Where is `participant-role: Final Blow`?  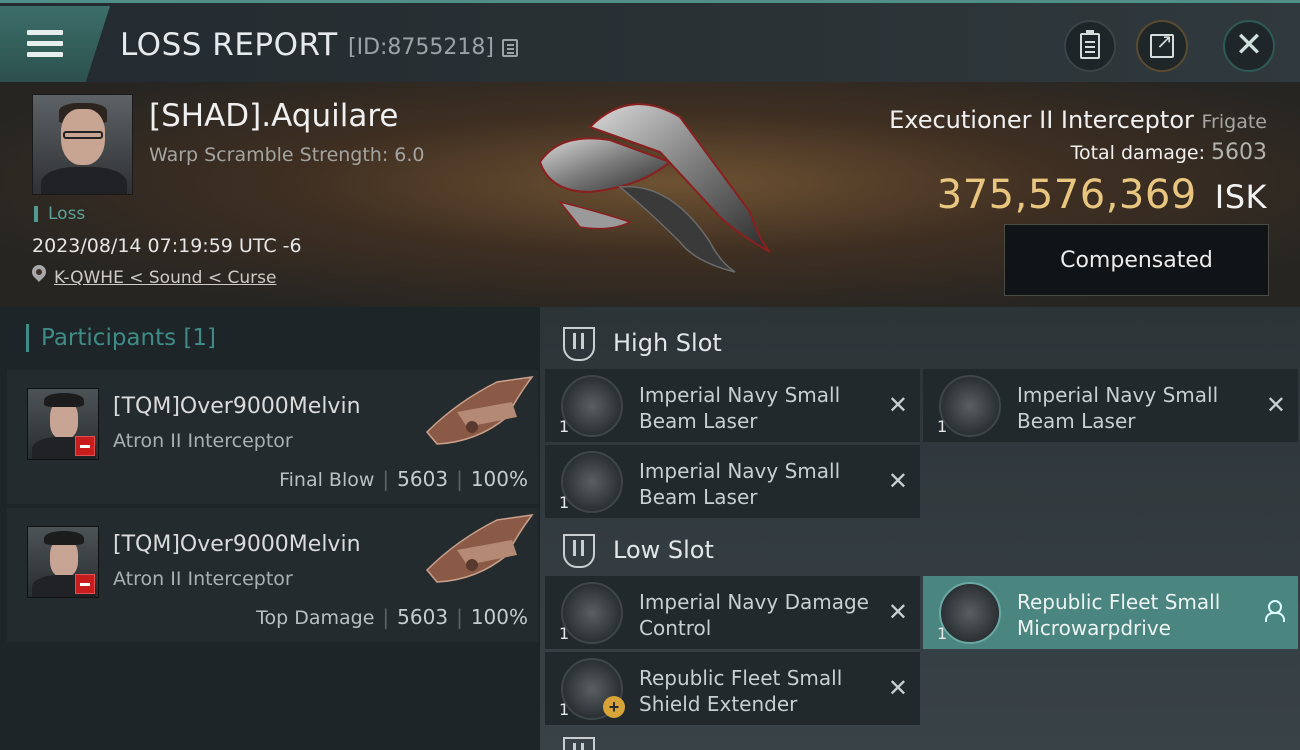
participant-role: Final Blow is located at coordinates (327, 480).